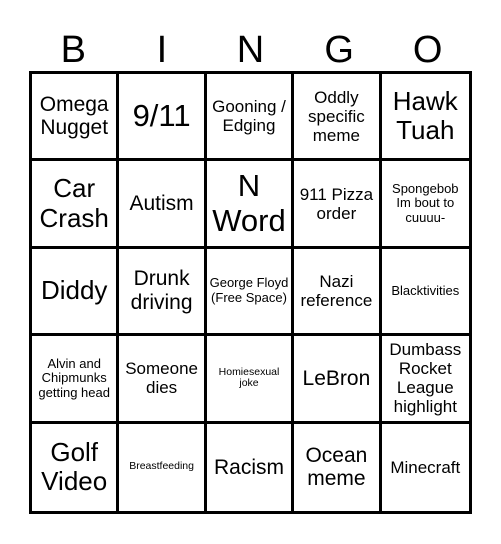  Describe the element at coordinates (163, 467) in the screenshot. I see `bingo-cell-r5c2: Breastfeeding` at that location.